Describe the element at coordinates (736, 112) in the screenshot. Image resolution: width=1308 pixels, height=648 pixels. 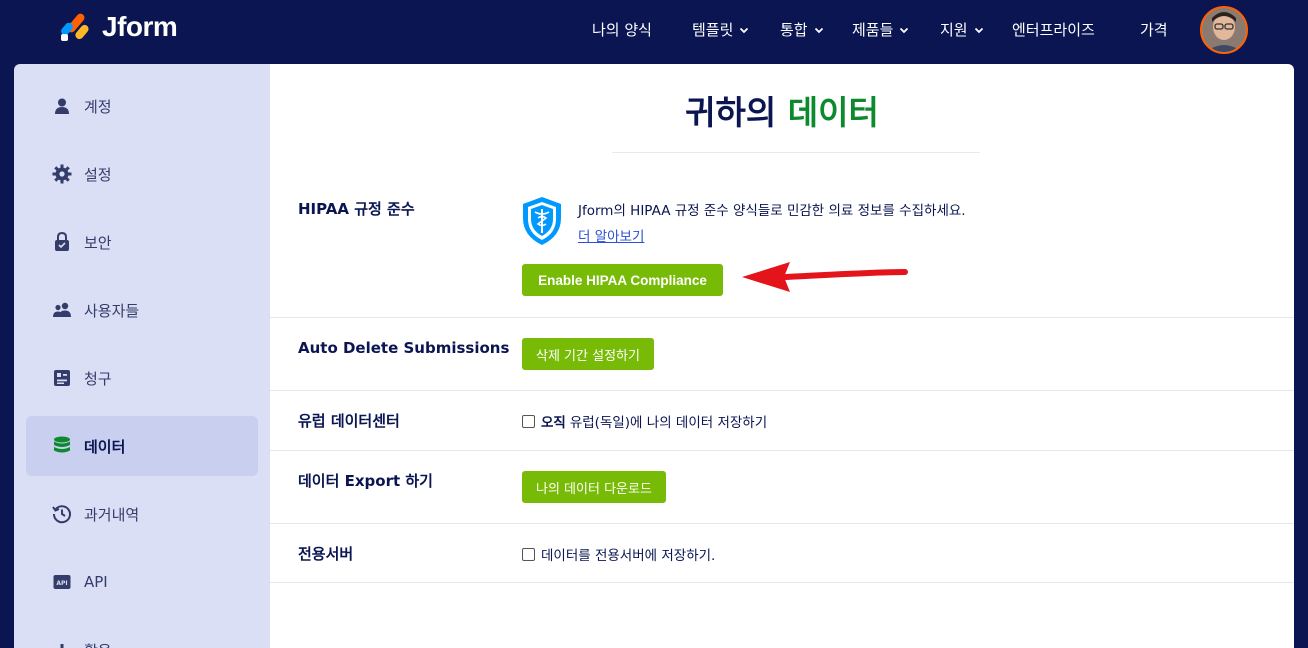
I see `page-title-prefix: 귀하의` at that location.